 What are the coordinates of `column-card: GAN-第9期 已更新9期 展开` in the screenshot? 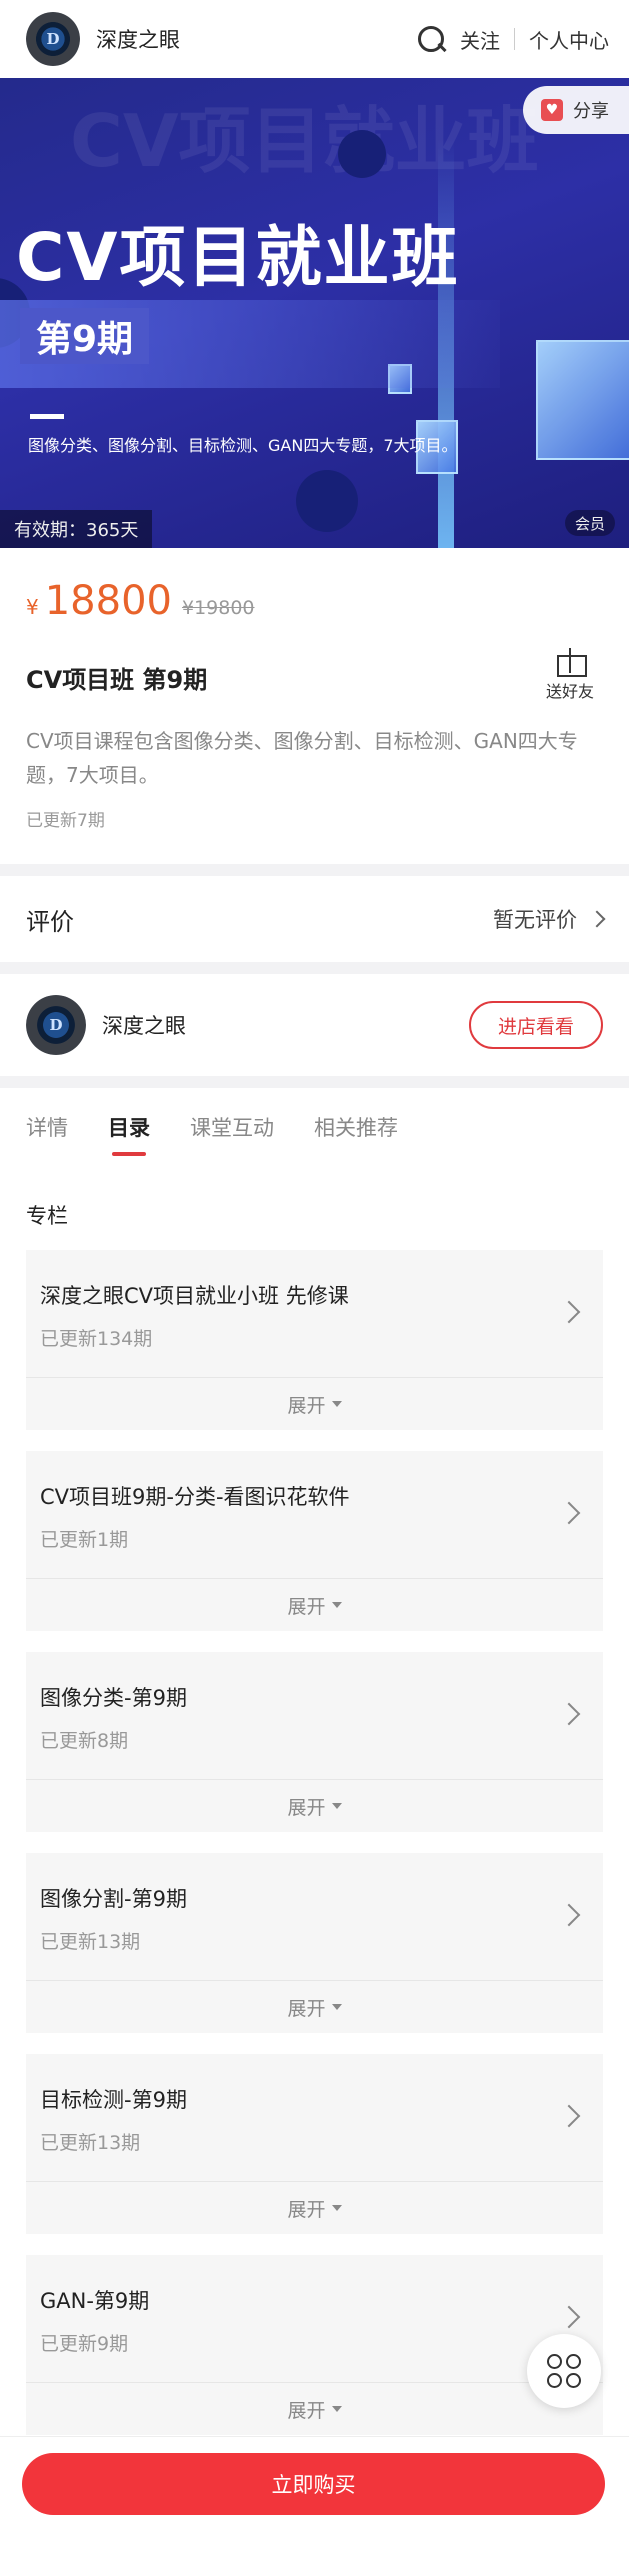 It's located at (314, 2345).